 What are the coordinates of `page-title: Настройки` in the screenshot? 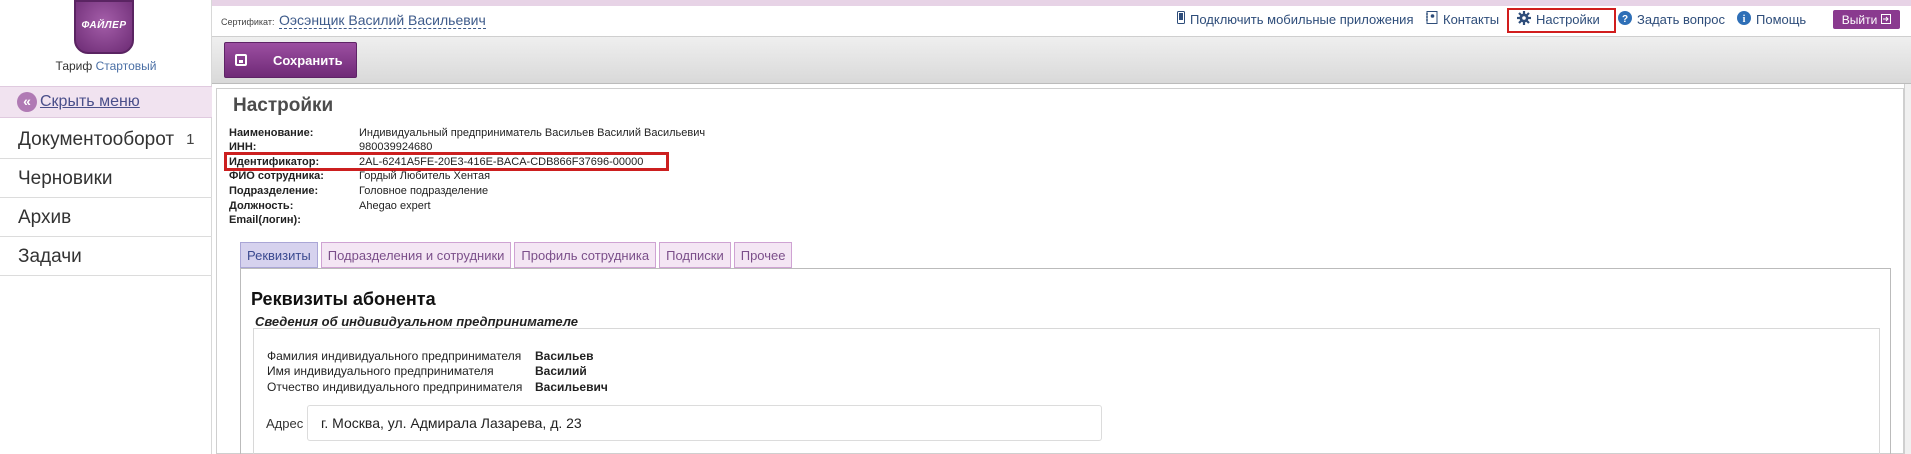 It's located at (283, 105).